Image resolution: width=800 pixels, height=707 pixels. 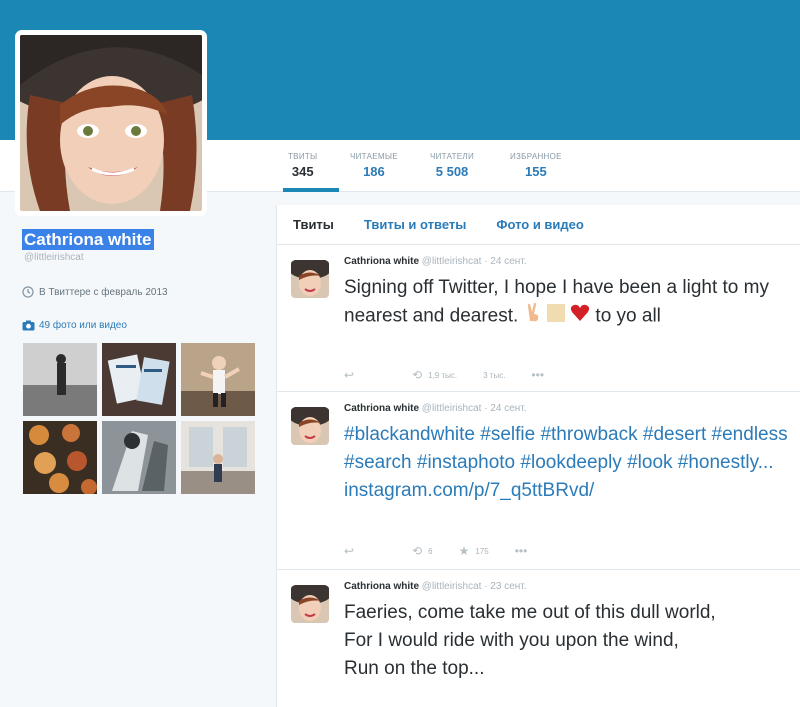 What do you see at coordinates (580, 317) in the screenshot?
I see `heart-emoji` at bounding box center [580, 317].